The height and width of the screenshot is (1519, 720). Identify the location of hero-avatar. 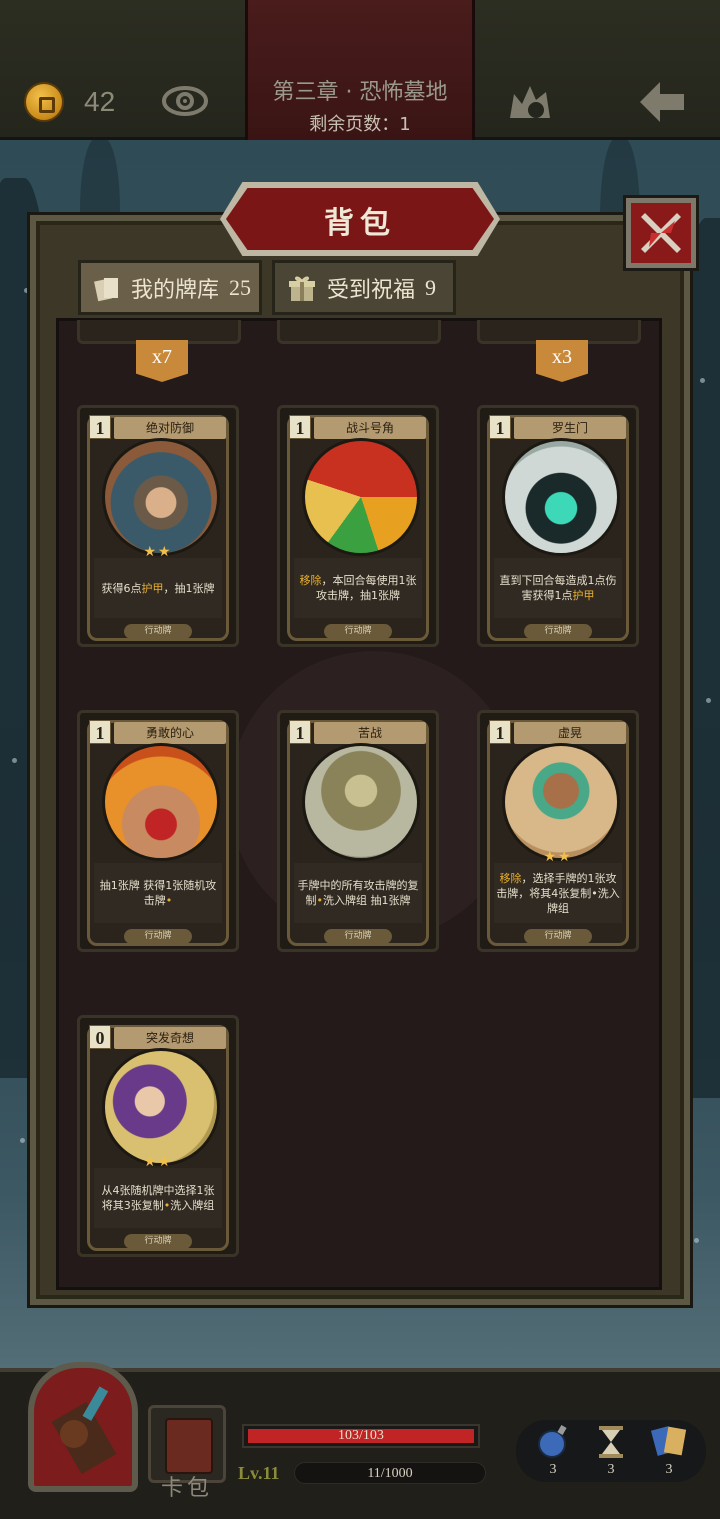
(83, 1427).